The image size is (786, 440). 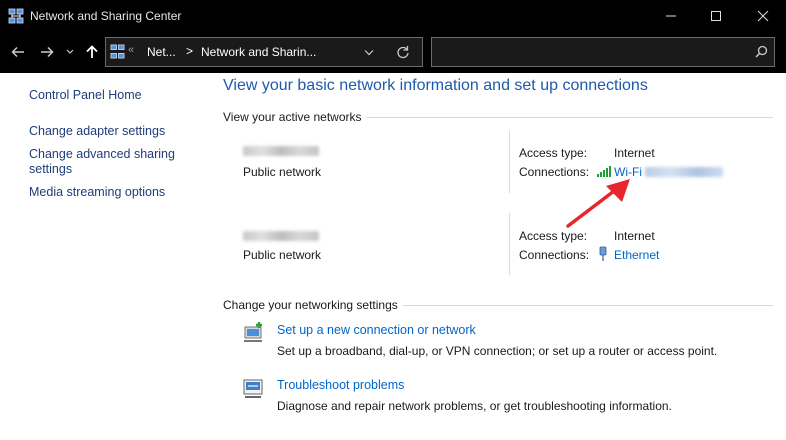 I want to click on refresh-icon, so click(x=403, y=52).